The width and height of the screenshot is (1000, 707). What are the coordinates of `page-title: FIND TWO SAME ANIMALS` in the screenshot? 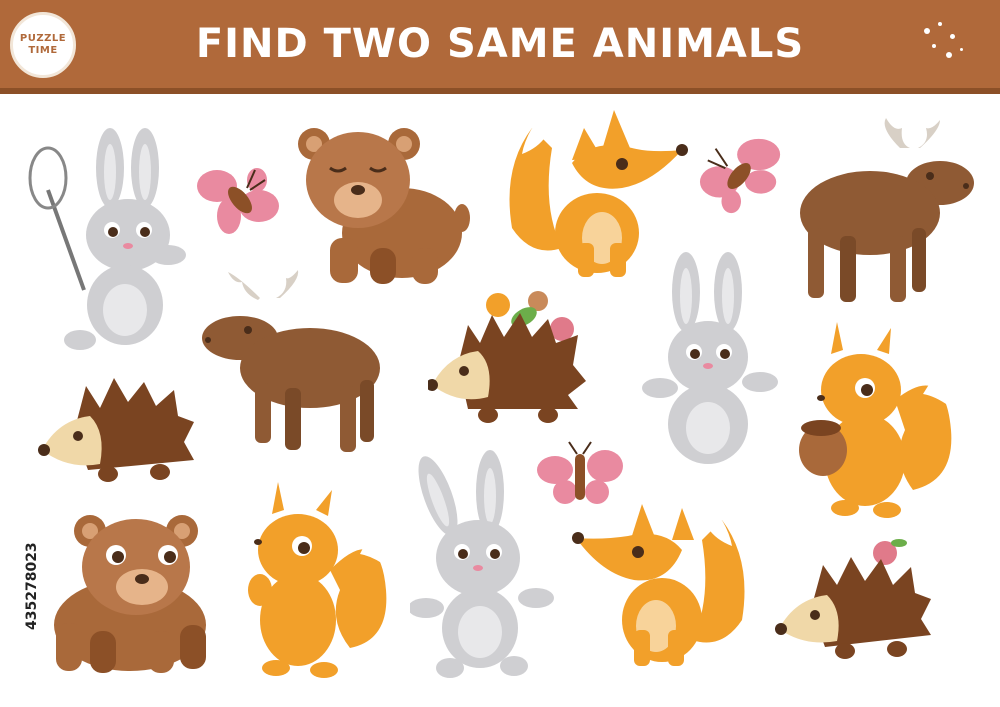 It's located at (500, 44).